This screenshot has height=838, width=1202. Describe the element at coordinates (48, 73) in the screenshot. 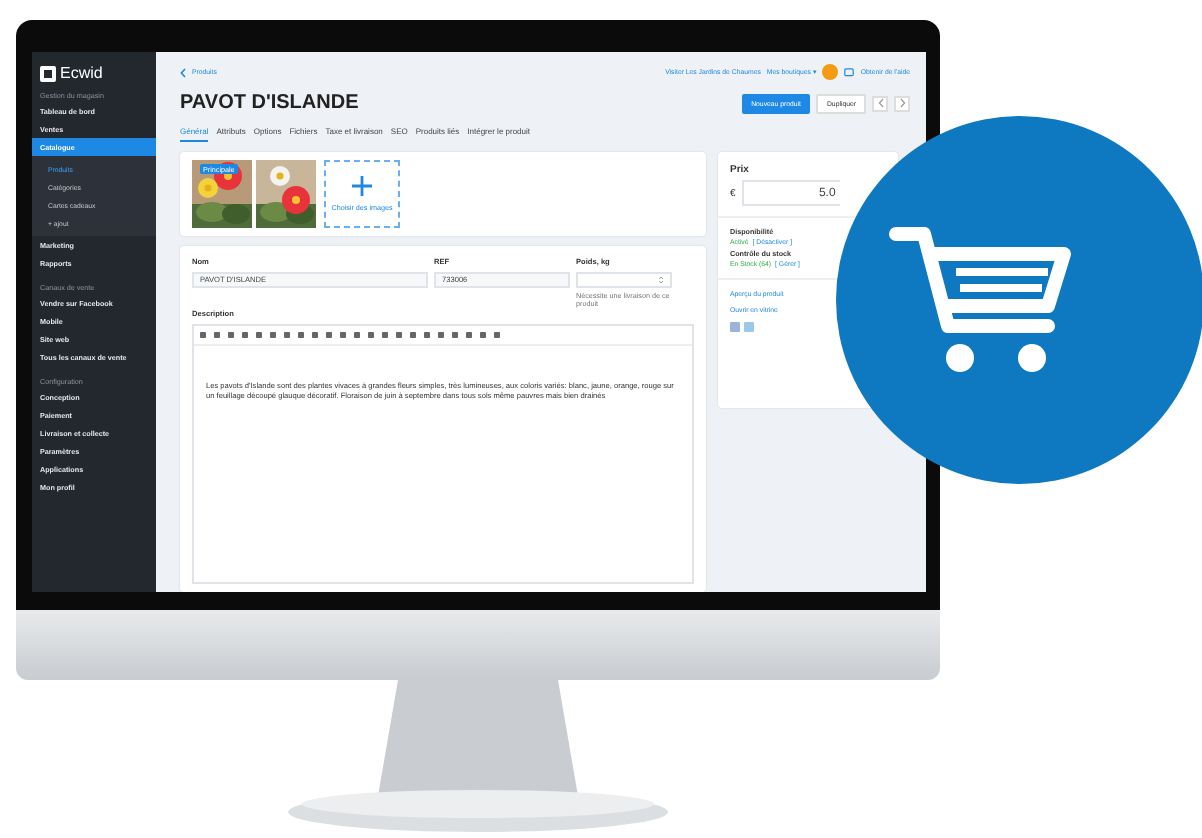

I see `logo-icon` at that location.